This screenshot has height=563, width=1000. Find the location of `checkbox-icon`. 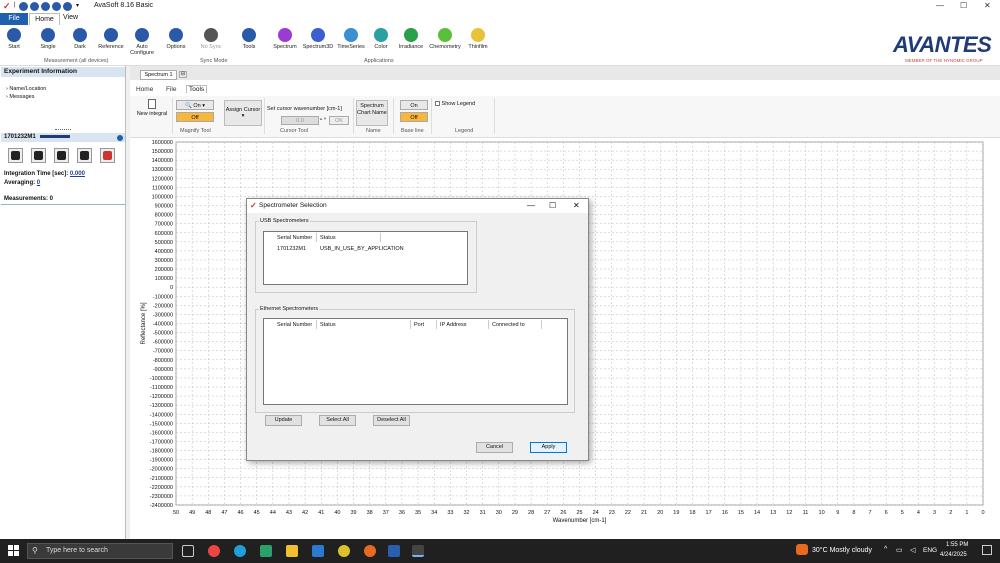

checkbox-icon is located at coordinates (437, 104).